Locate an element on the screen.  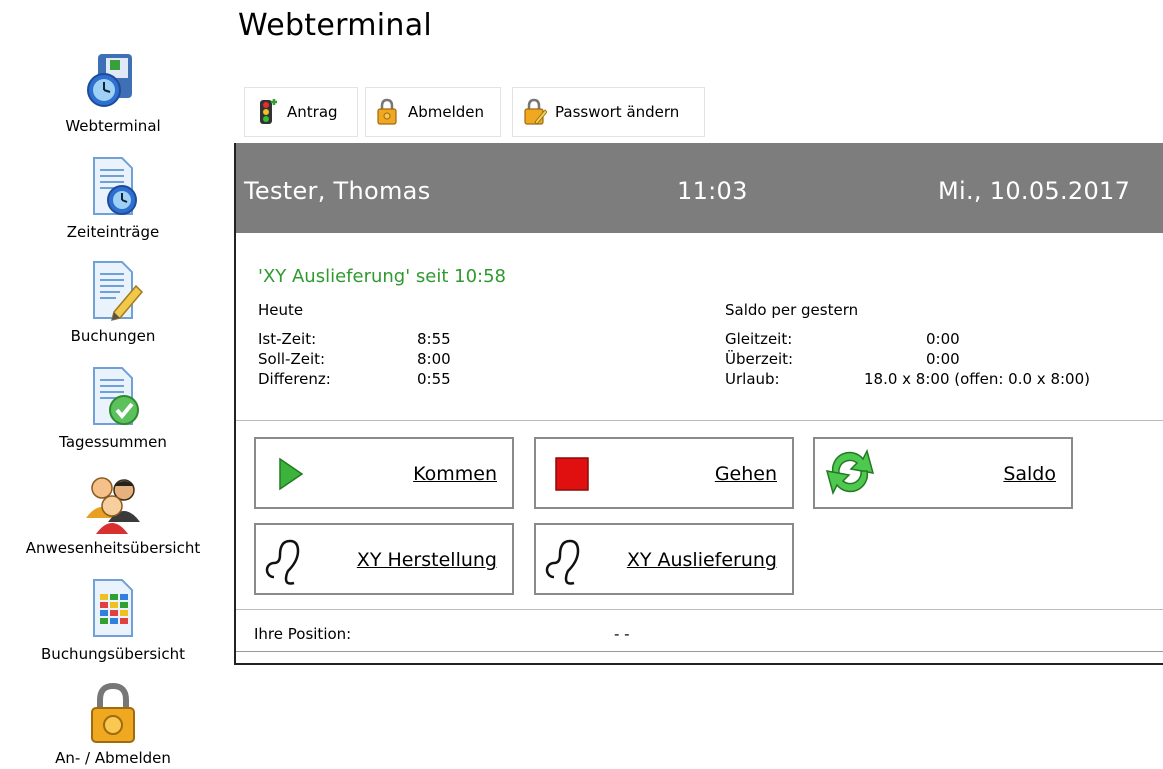
sidebar-item-buchungsuebersicht: Buchungsübersicht is located at coordinates (113, 620).